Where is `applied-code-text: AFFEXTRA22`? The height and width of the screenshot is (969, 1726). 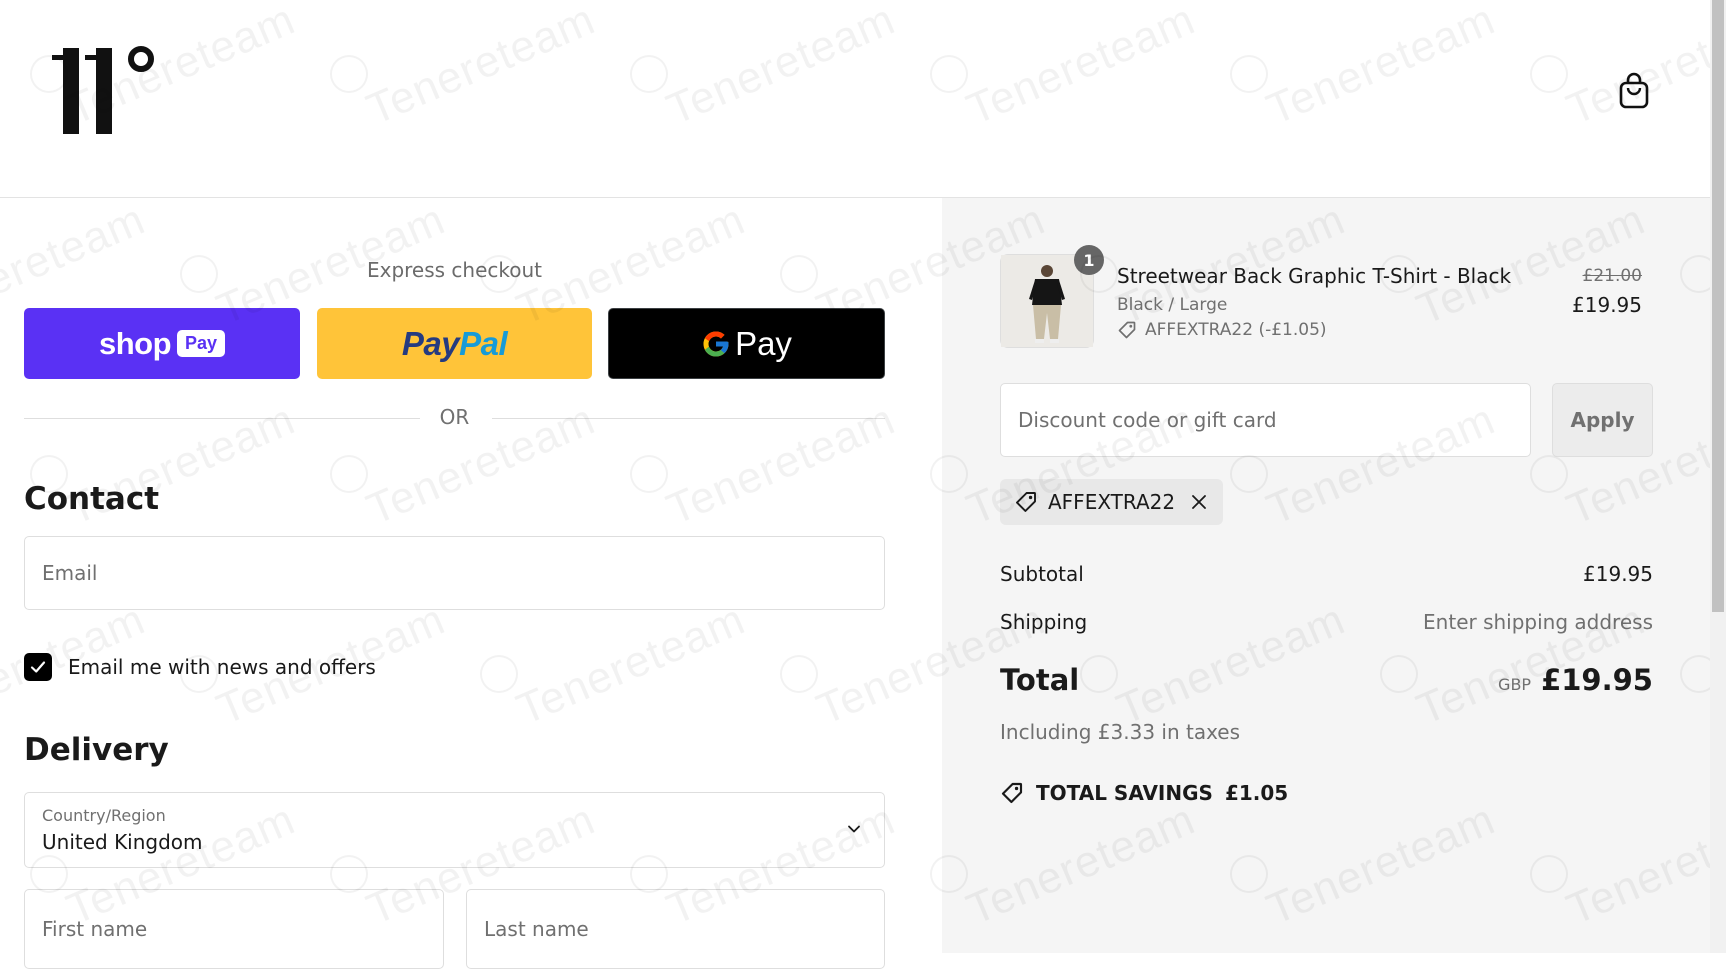
applied-code-text: AFFEXTRA22 is located at coordinates (1111, 502).